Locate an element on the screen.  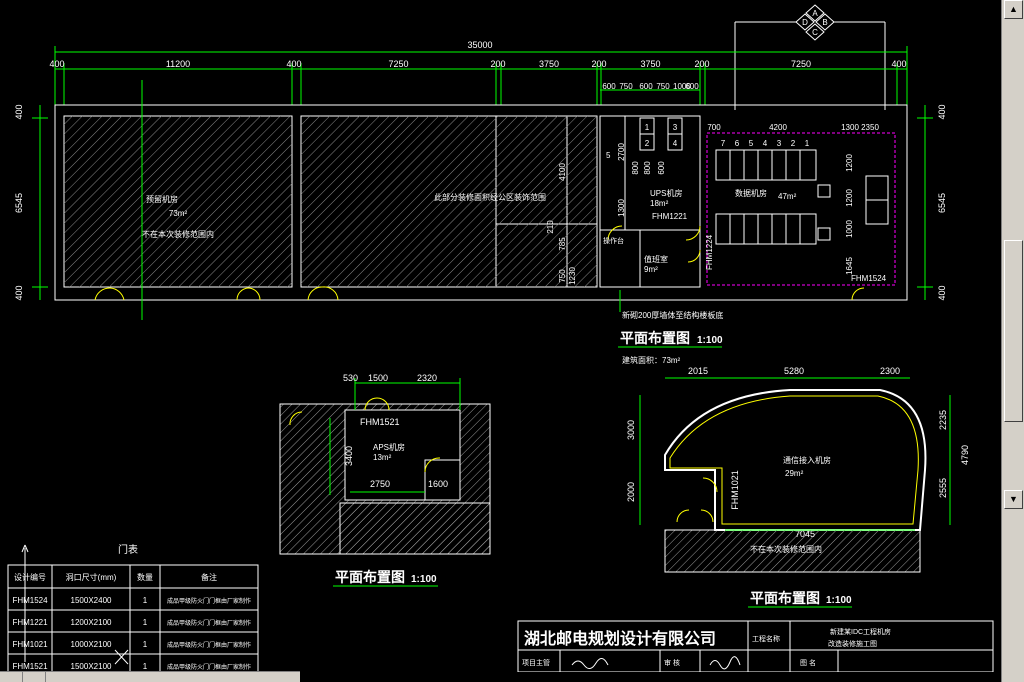
left-dim-2: 400 is located at coordinates (19, 292).